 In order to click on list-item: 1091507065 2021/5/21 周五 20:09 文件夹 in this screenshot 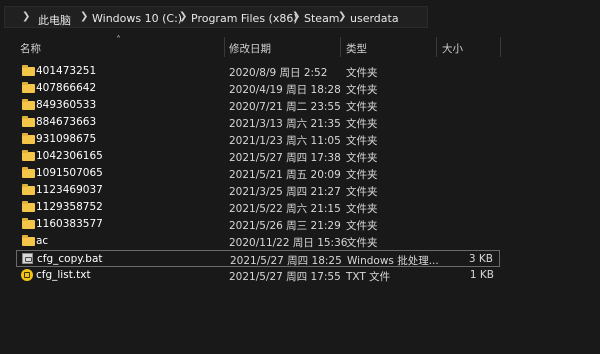, I will do `click(258, 173)`.